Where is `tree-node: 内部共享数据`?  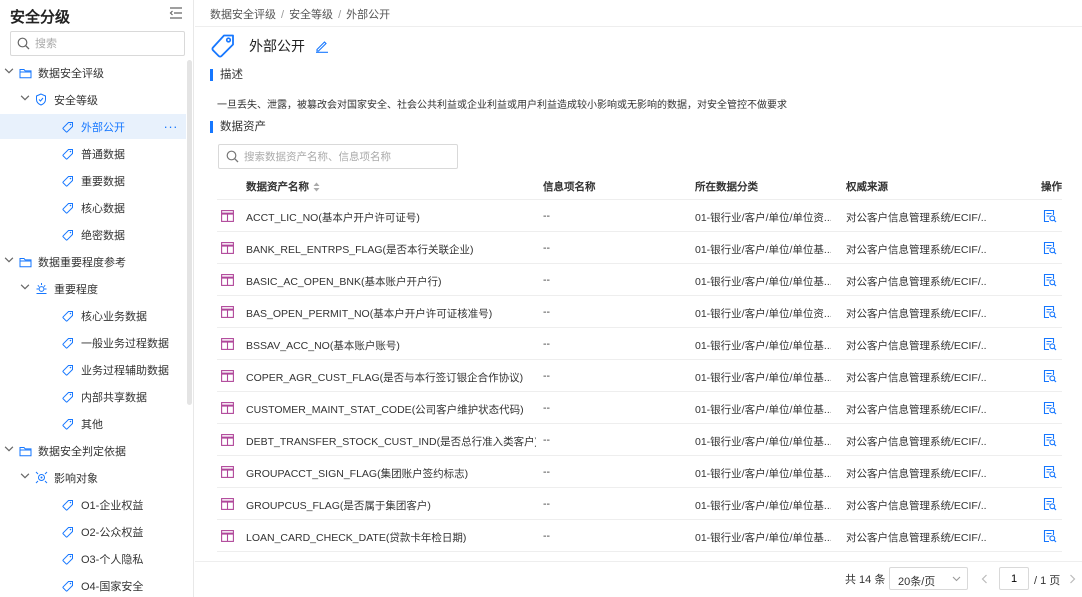
tree-node: 内部共享数据 is located at coordinates (93, 396).